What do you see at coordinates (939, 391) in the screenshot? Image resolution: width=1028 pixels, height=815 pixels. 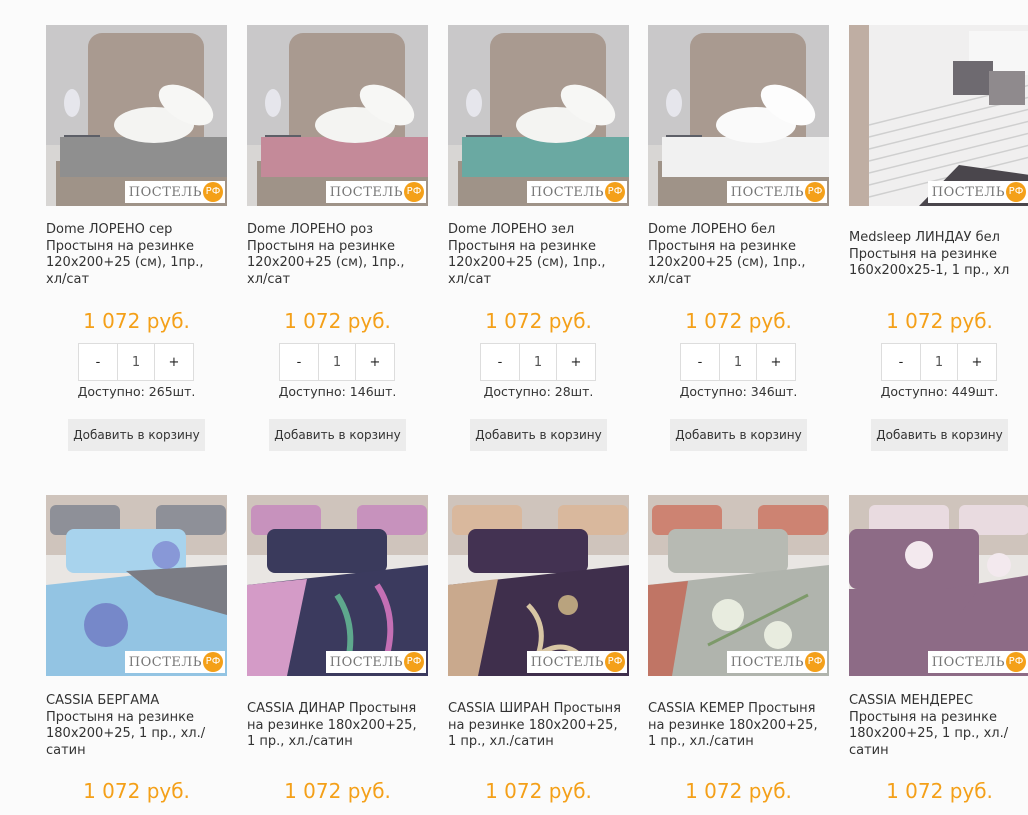 I see `availability-text: Доступно: 449шт.` at bounding box center [939, 391].